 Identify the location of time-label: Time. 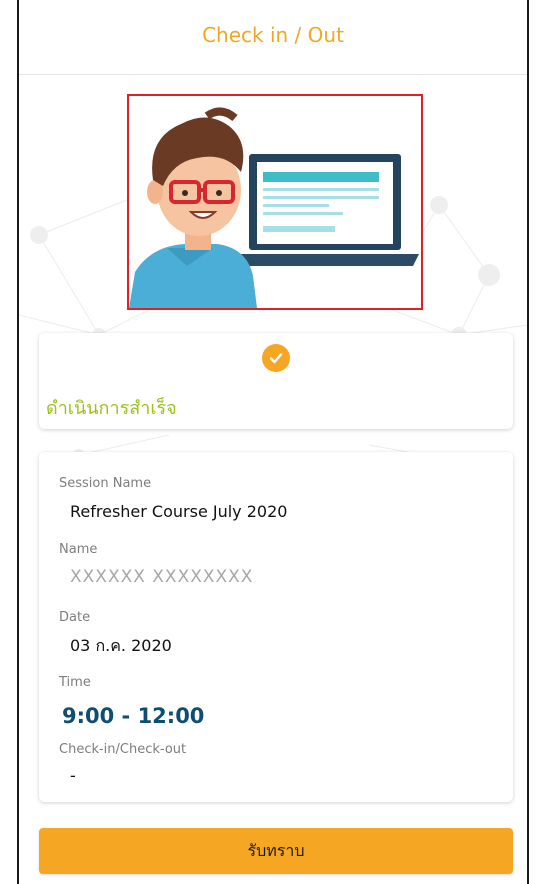
(75, 682).